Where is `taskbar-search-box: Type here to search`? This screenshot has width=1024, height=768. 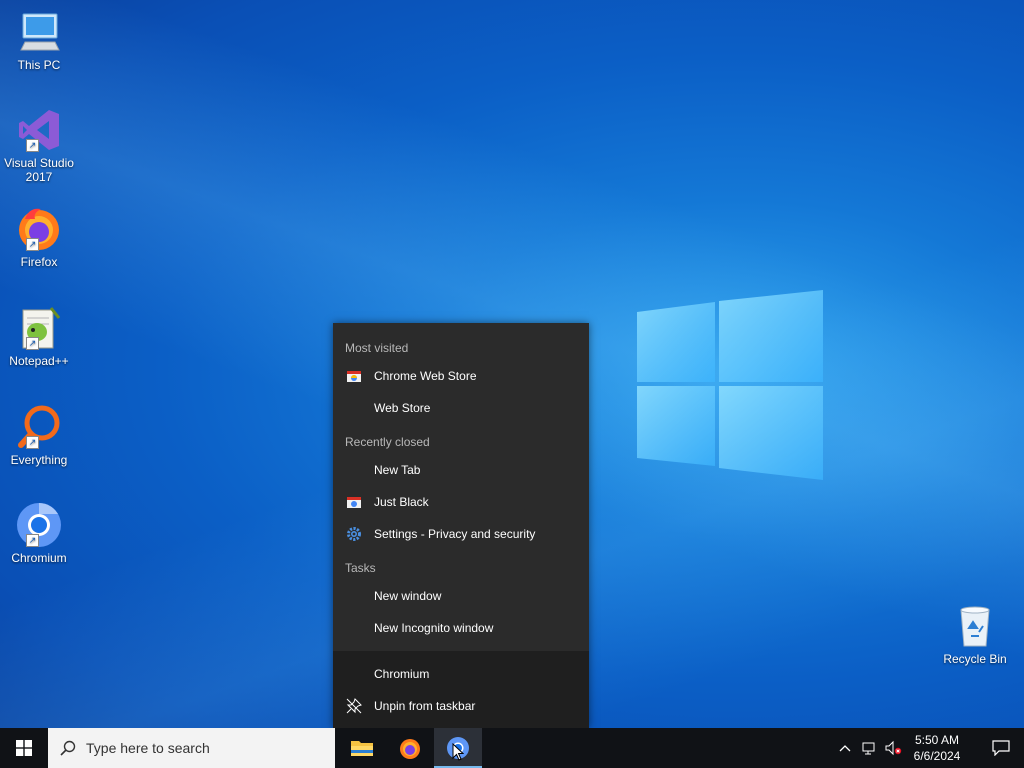
taskbar-search-box: Type here to search is located at coordinates (191, 748).